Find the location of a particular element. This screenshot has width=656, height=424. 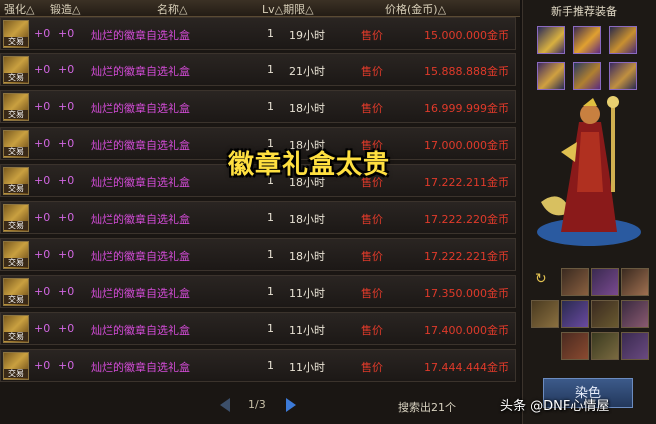

sidebar-title: 新手推荐装备 is located at coordinates (584, 11).